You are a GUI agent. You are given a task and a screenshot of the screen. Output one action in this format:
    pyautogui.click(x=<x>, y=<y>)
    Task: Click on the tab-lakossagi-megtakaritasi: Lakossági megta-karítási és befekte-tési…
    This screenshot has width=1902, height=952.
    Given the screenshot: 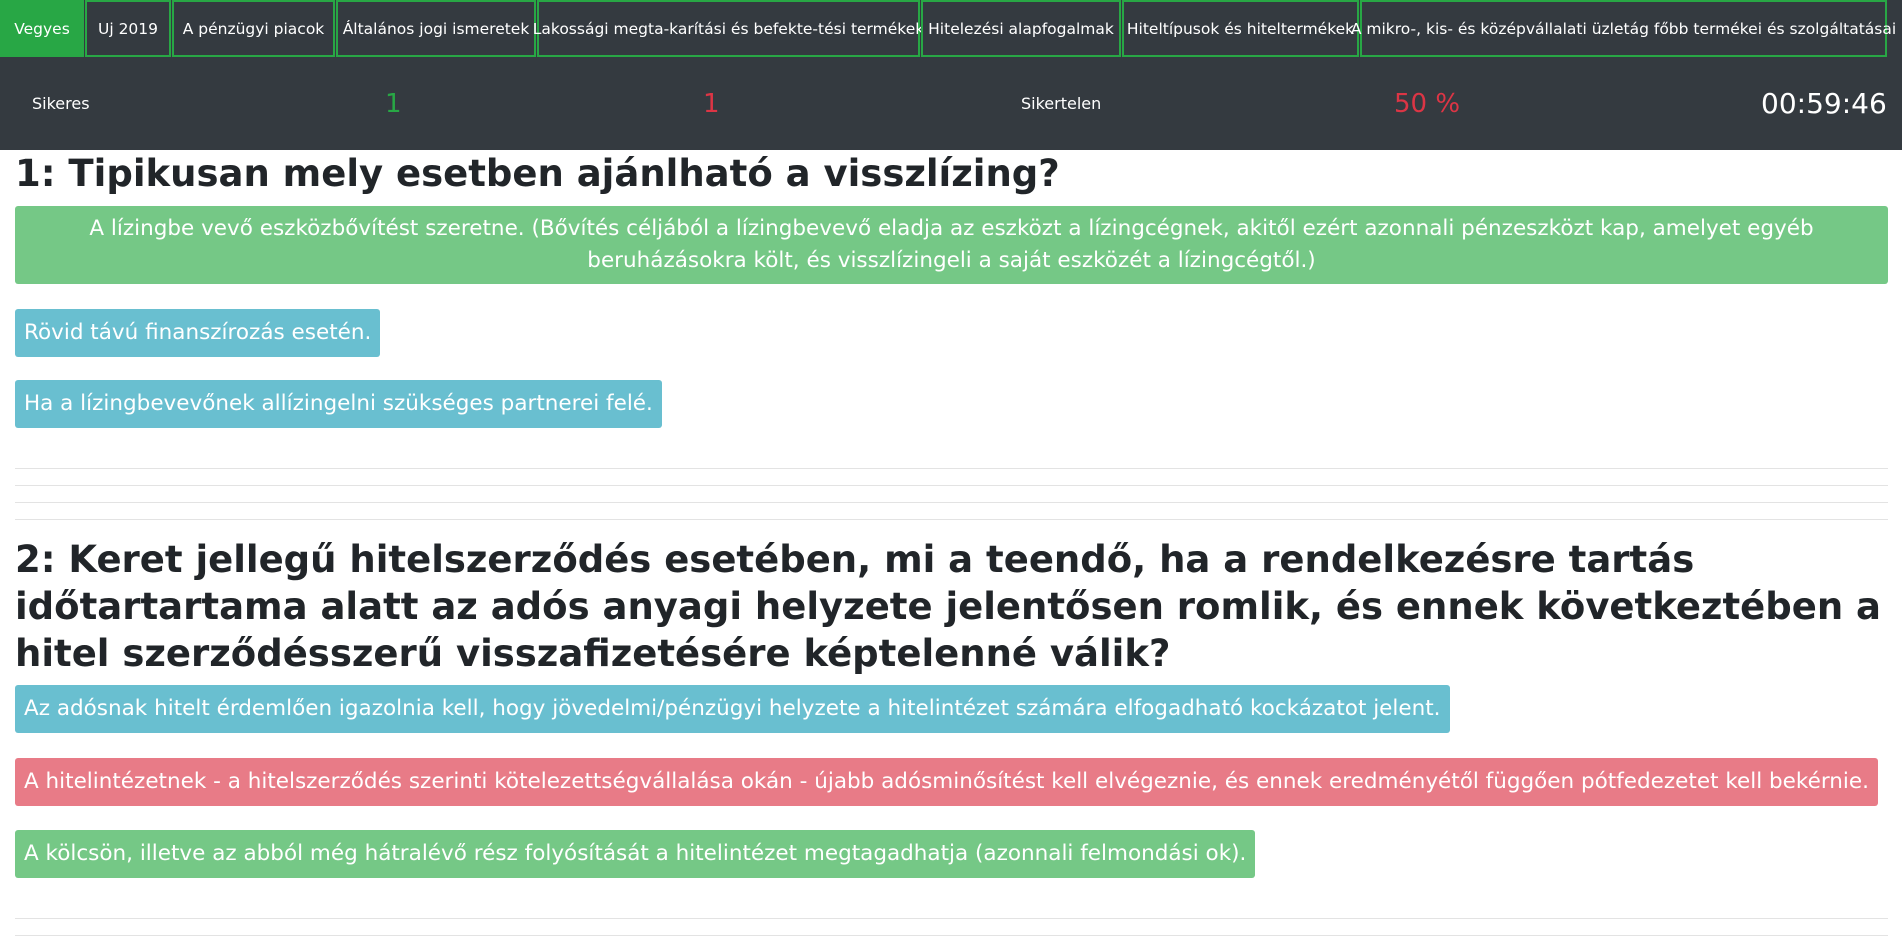 What is the action you would take?
    pyautogui.click(x=728, y=28)
    